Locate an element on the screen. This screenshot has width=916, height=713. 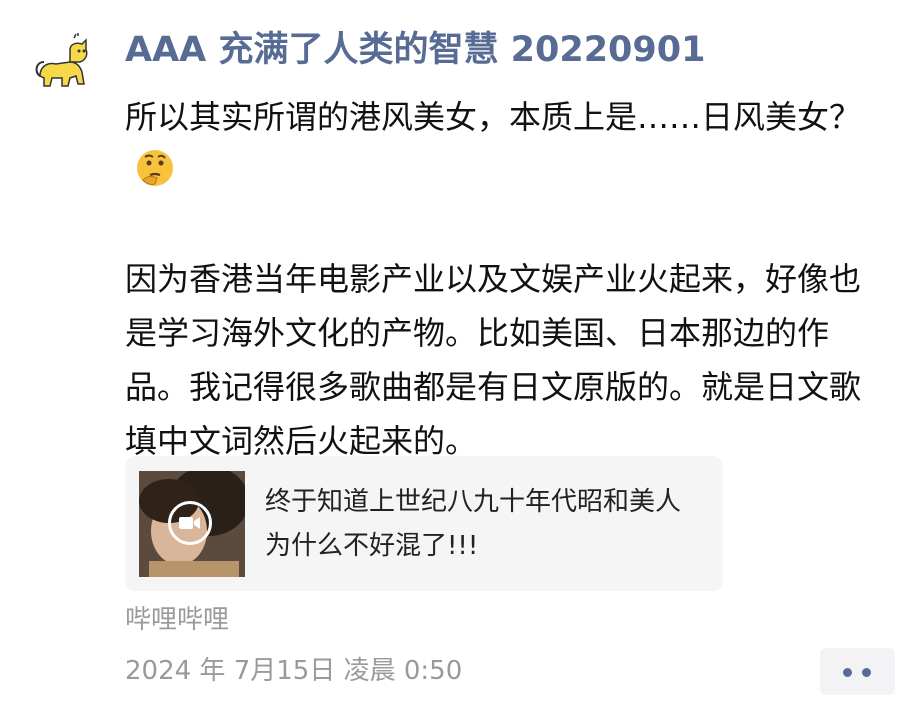
more-dots-icon is located at coordinates (847, 672).